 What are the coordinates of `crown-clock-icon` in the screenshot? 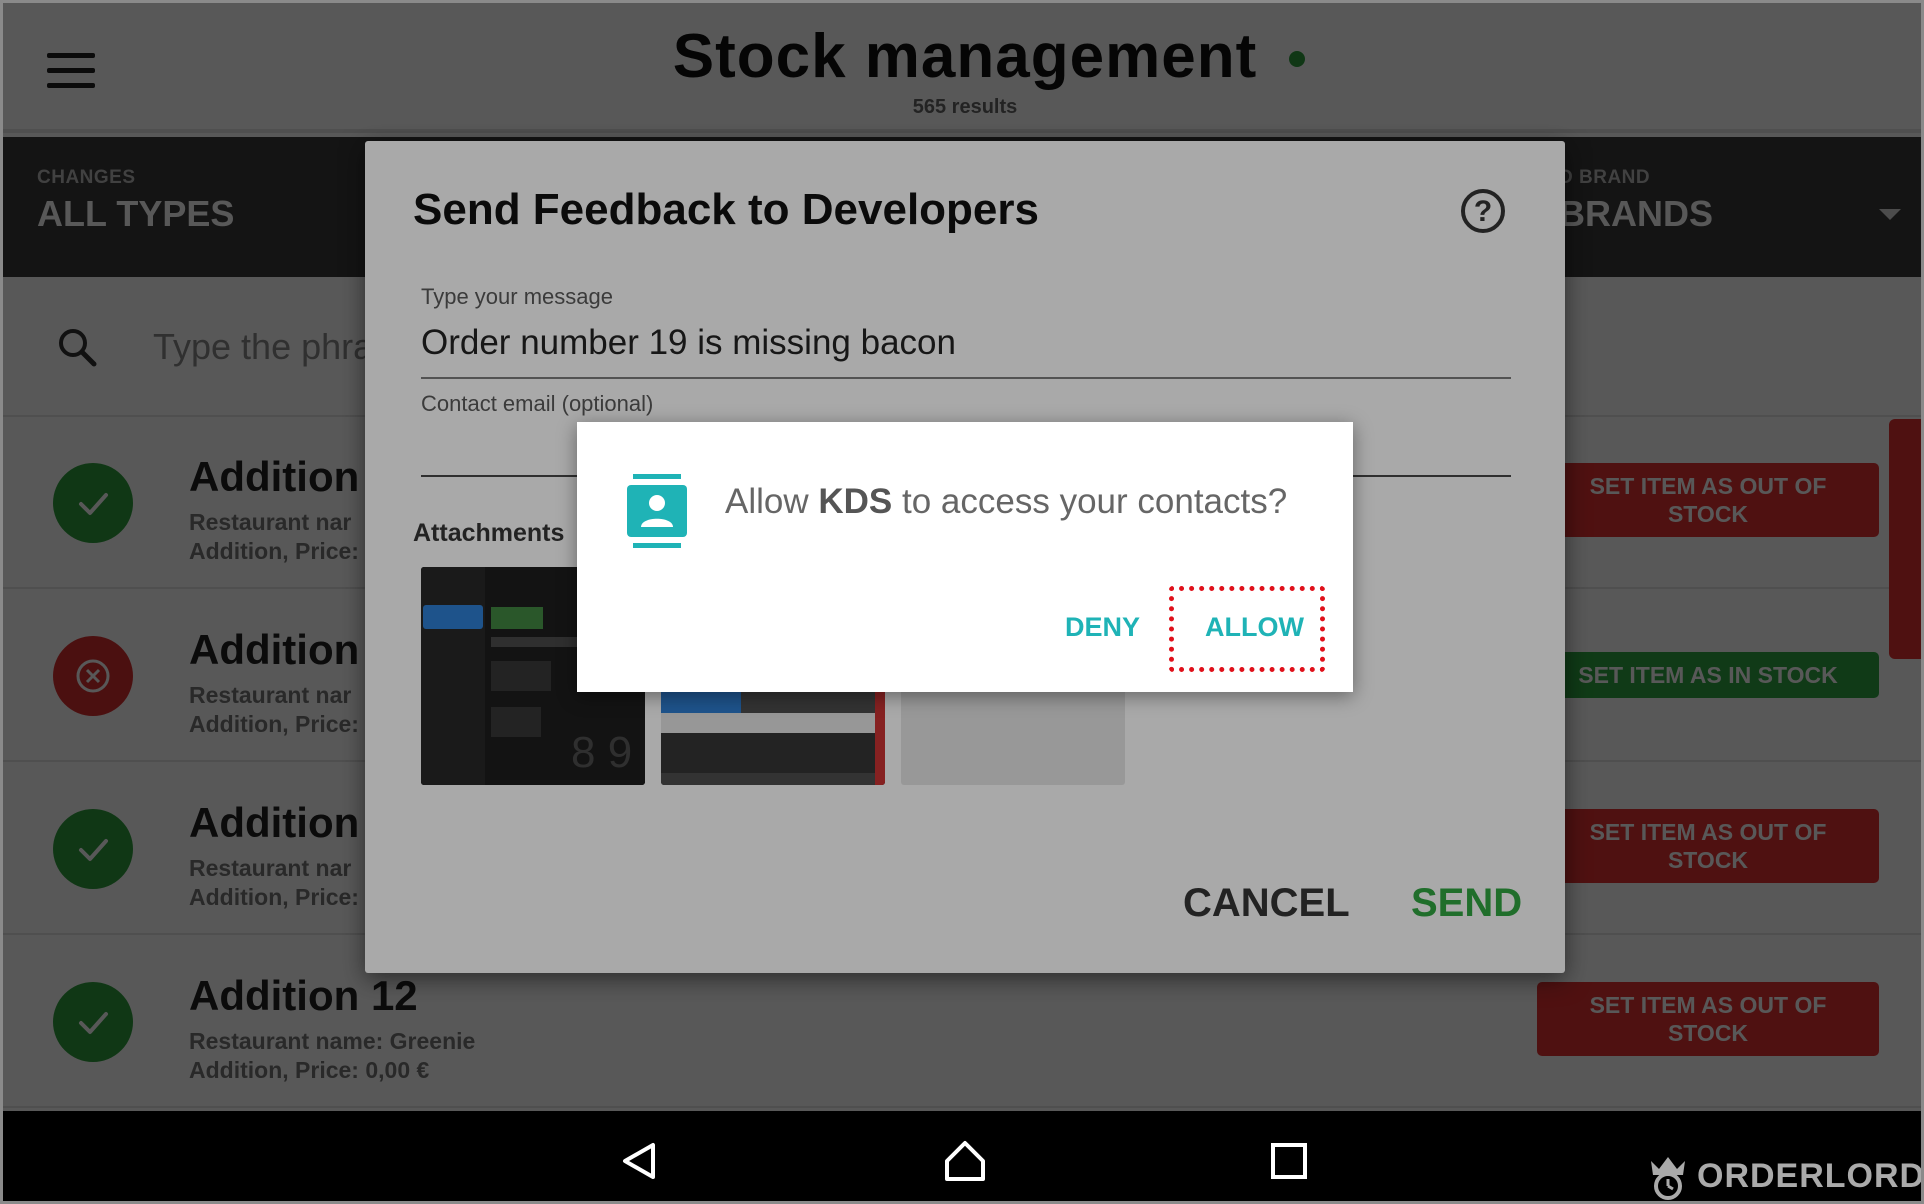 It's located at (1668, 1178).